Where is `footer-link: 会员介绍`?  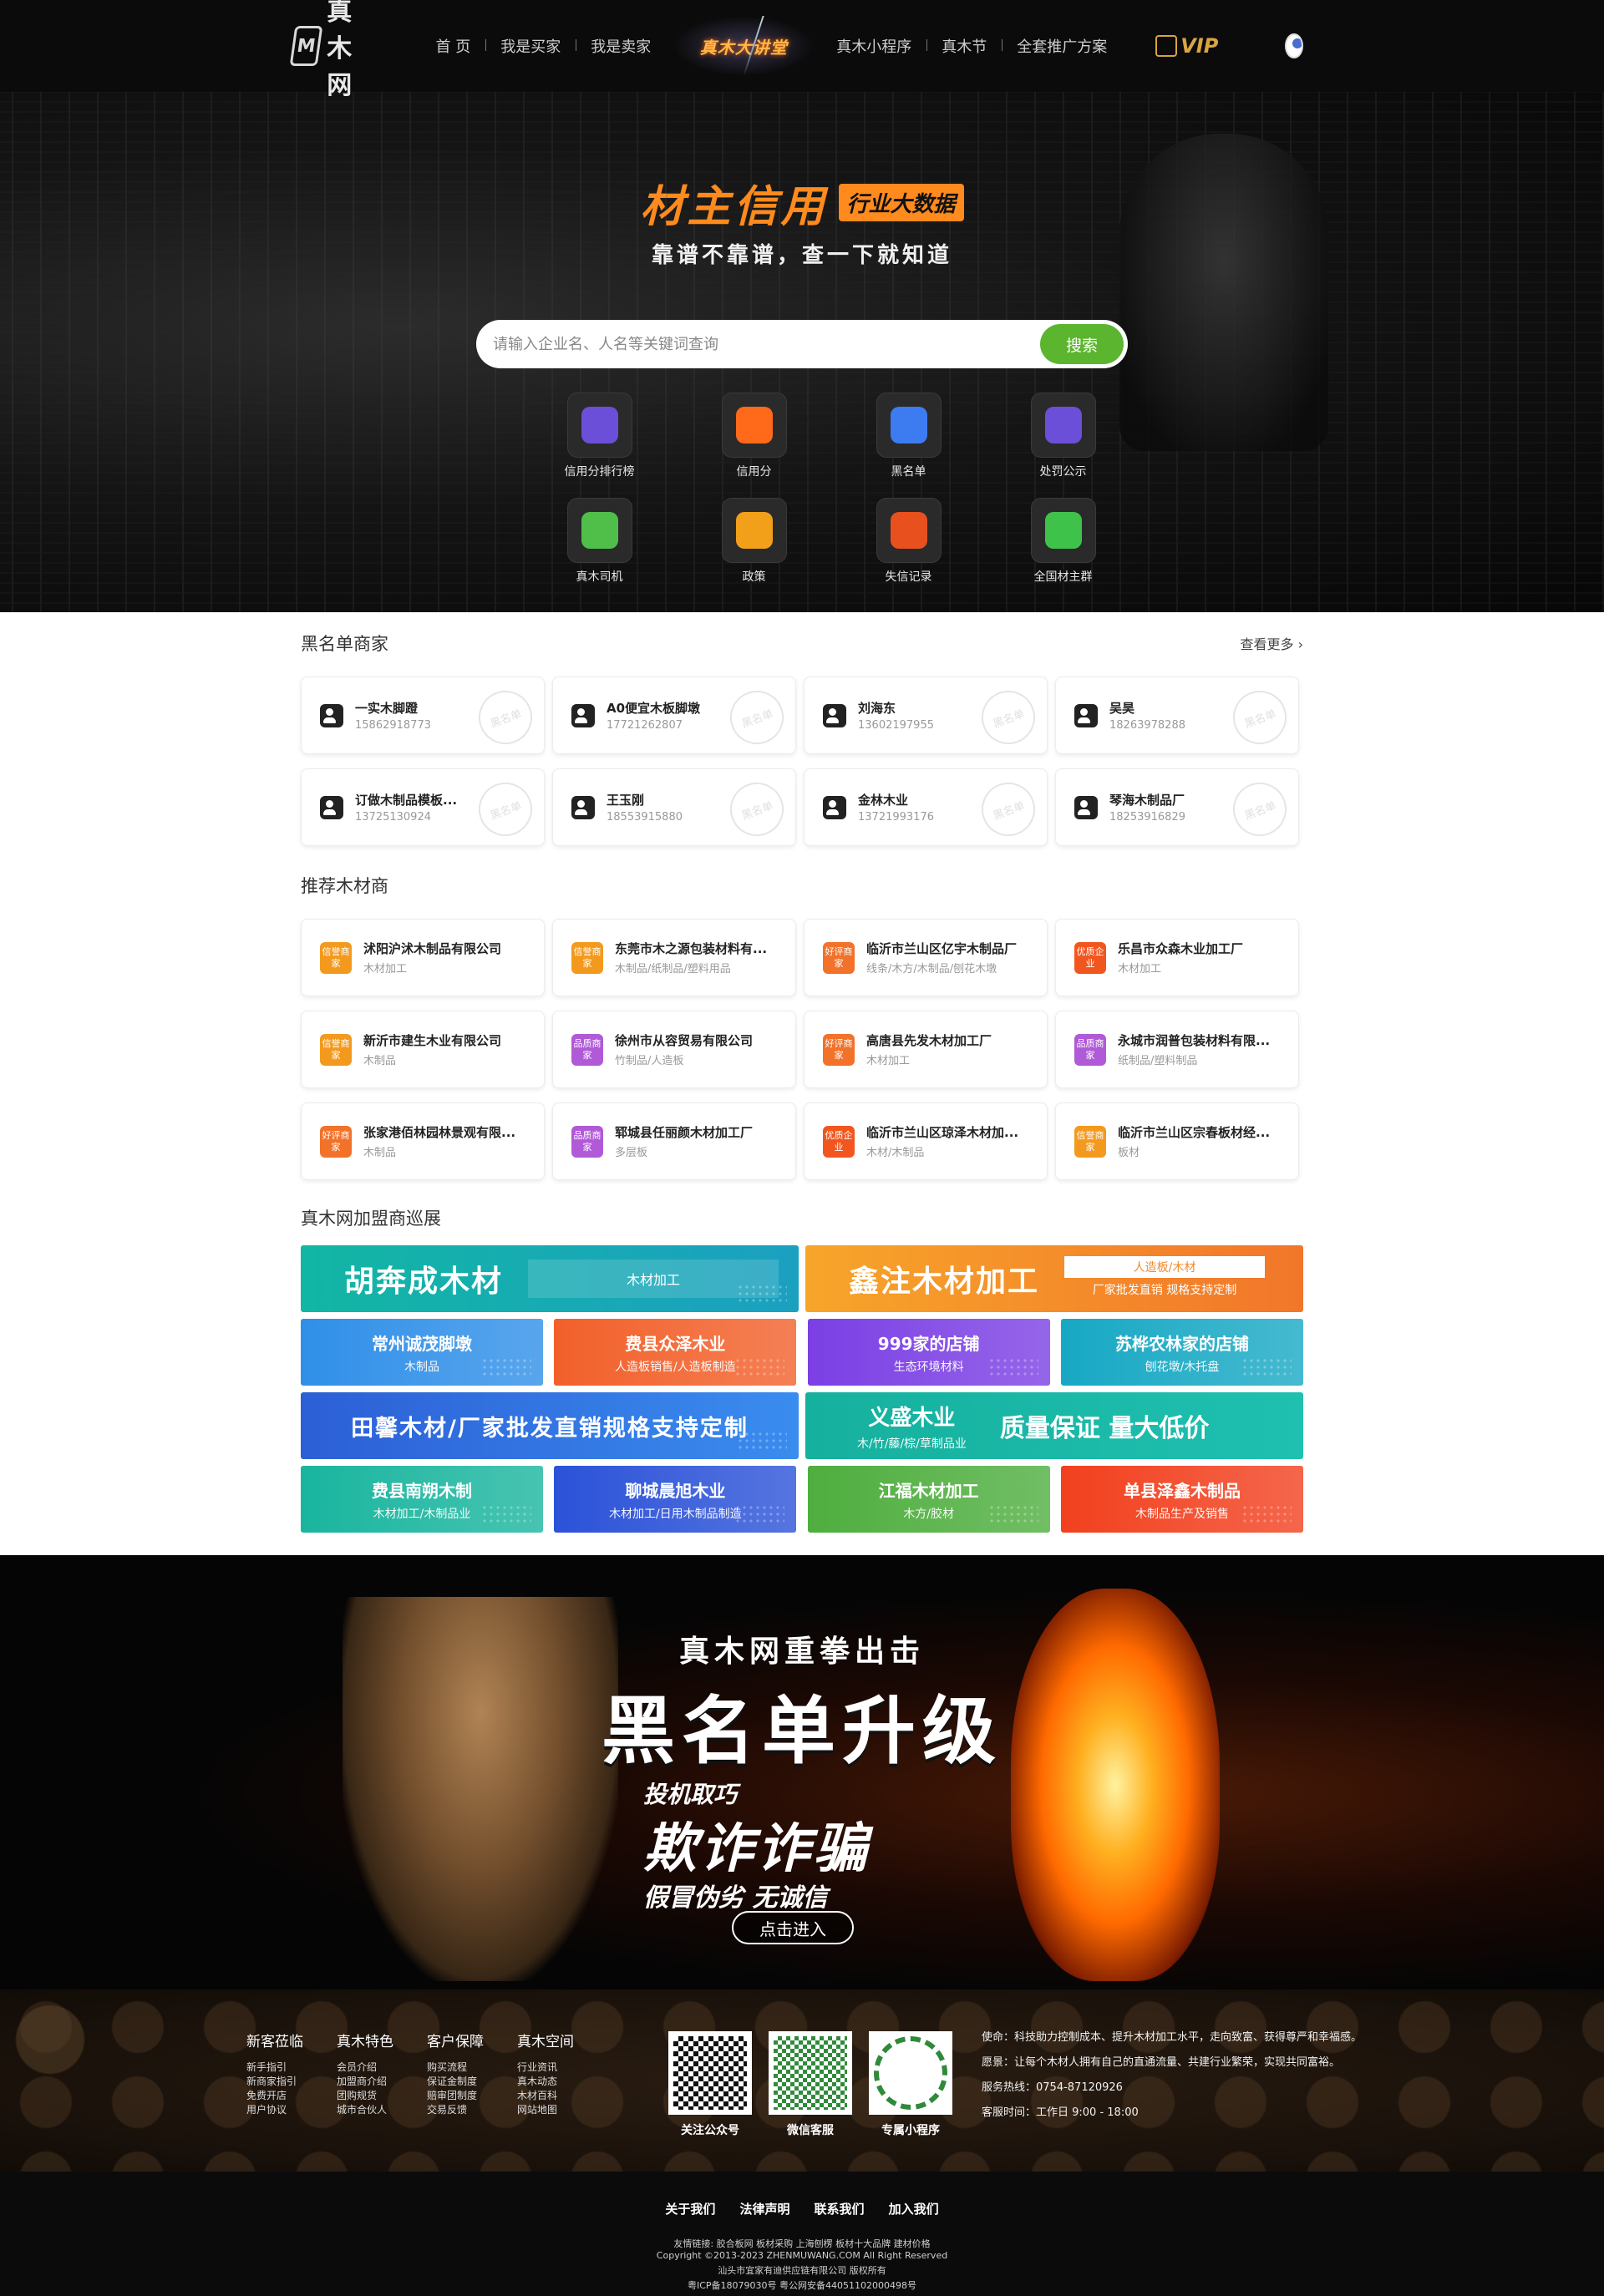 footer-link: 会员介绍 is located at coordinates (382, 2067).